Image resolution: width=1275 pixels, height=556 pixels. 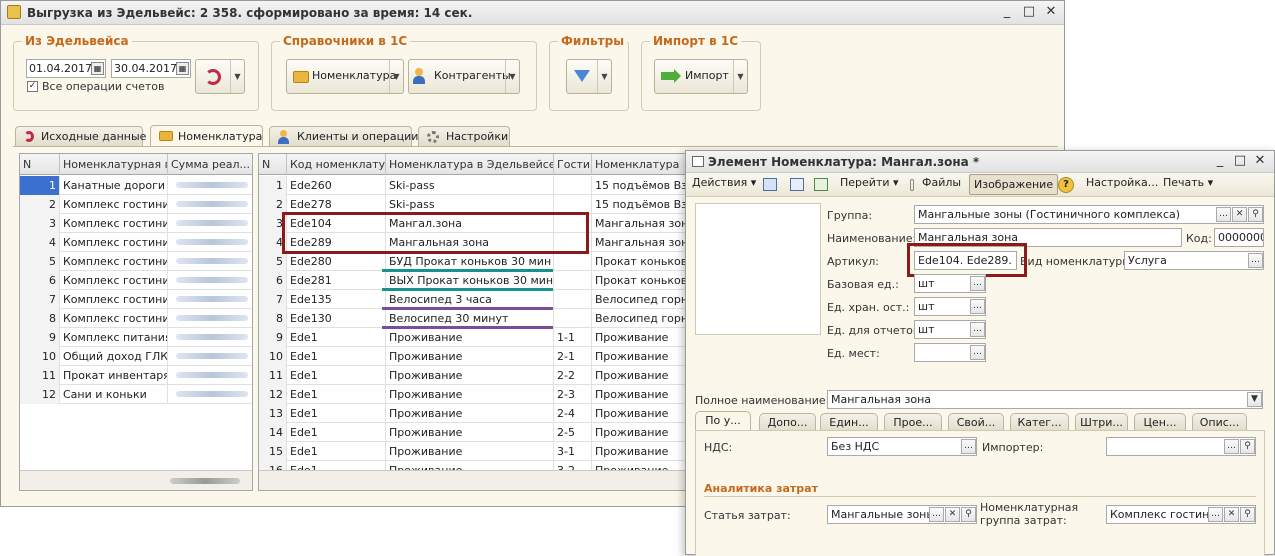 What do you see at coordinates (470, 164) in the screenshot?
I see `col-edelweiss-name: Номенклатура в Эдельвейсе` at bounding box center [470, 164].